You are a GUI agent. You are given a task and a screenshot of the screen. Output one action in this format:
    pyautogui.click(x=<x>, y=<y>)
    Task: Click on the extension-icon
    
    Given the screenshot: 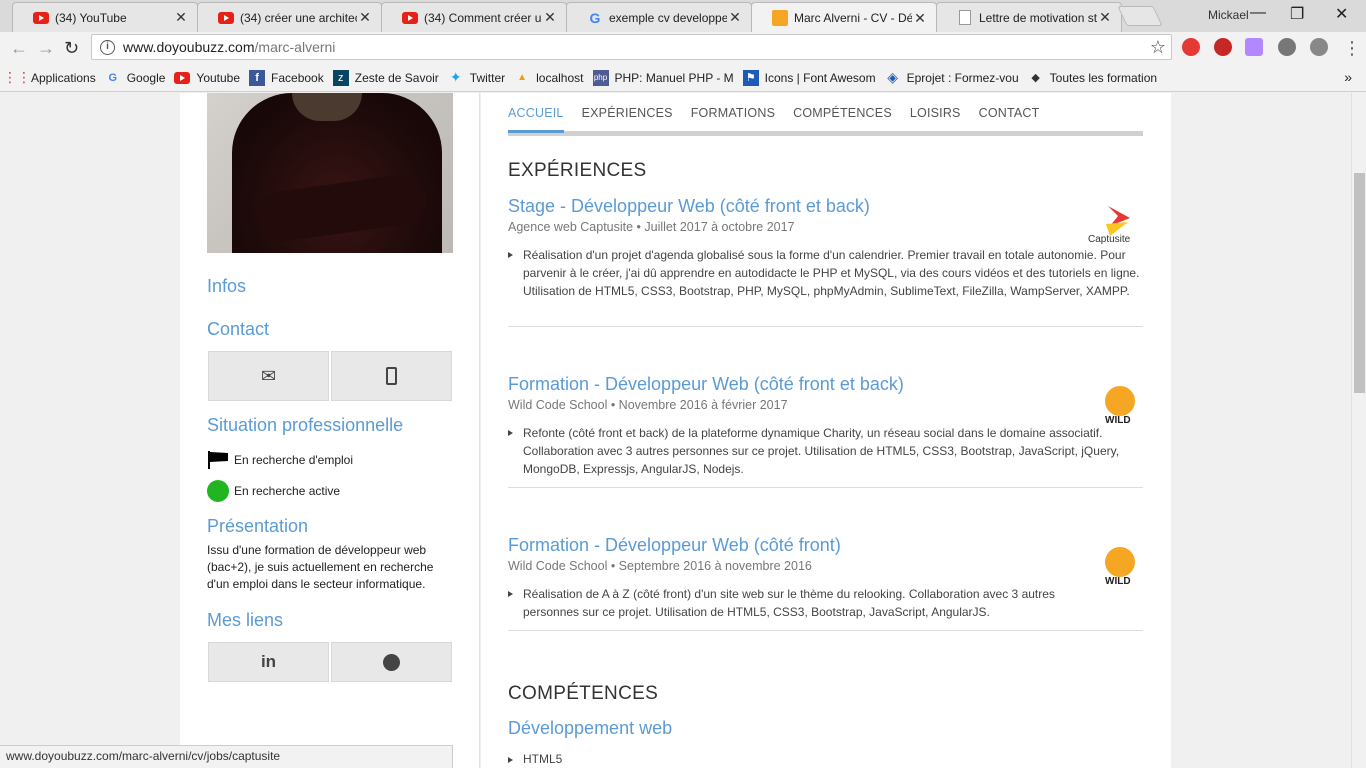 What is the action you would take?
    pyautogui.click(x=1254, y=47)
    